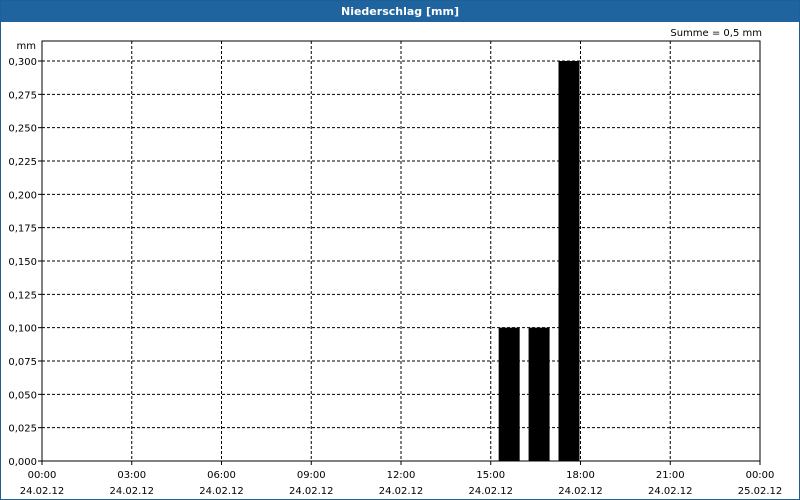 The height and width of the screenshot is (500, 800). What do you see at coordinates (22, 329) in the screenshot?
I see `y-tick-label: 0,100` at bounding box center [22, 329].